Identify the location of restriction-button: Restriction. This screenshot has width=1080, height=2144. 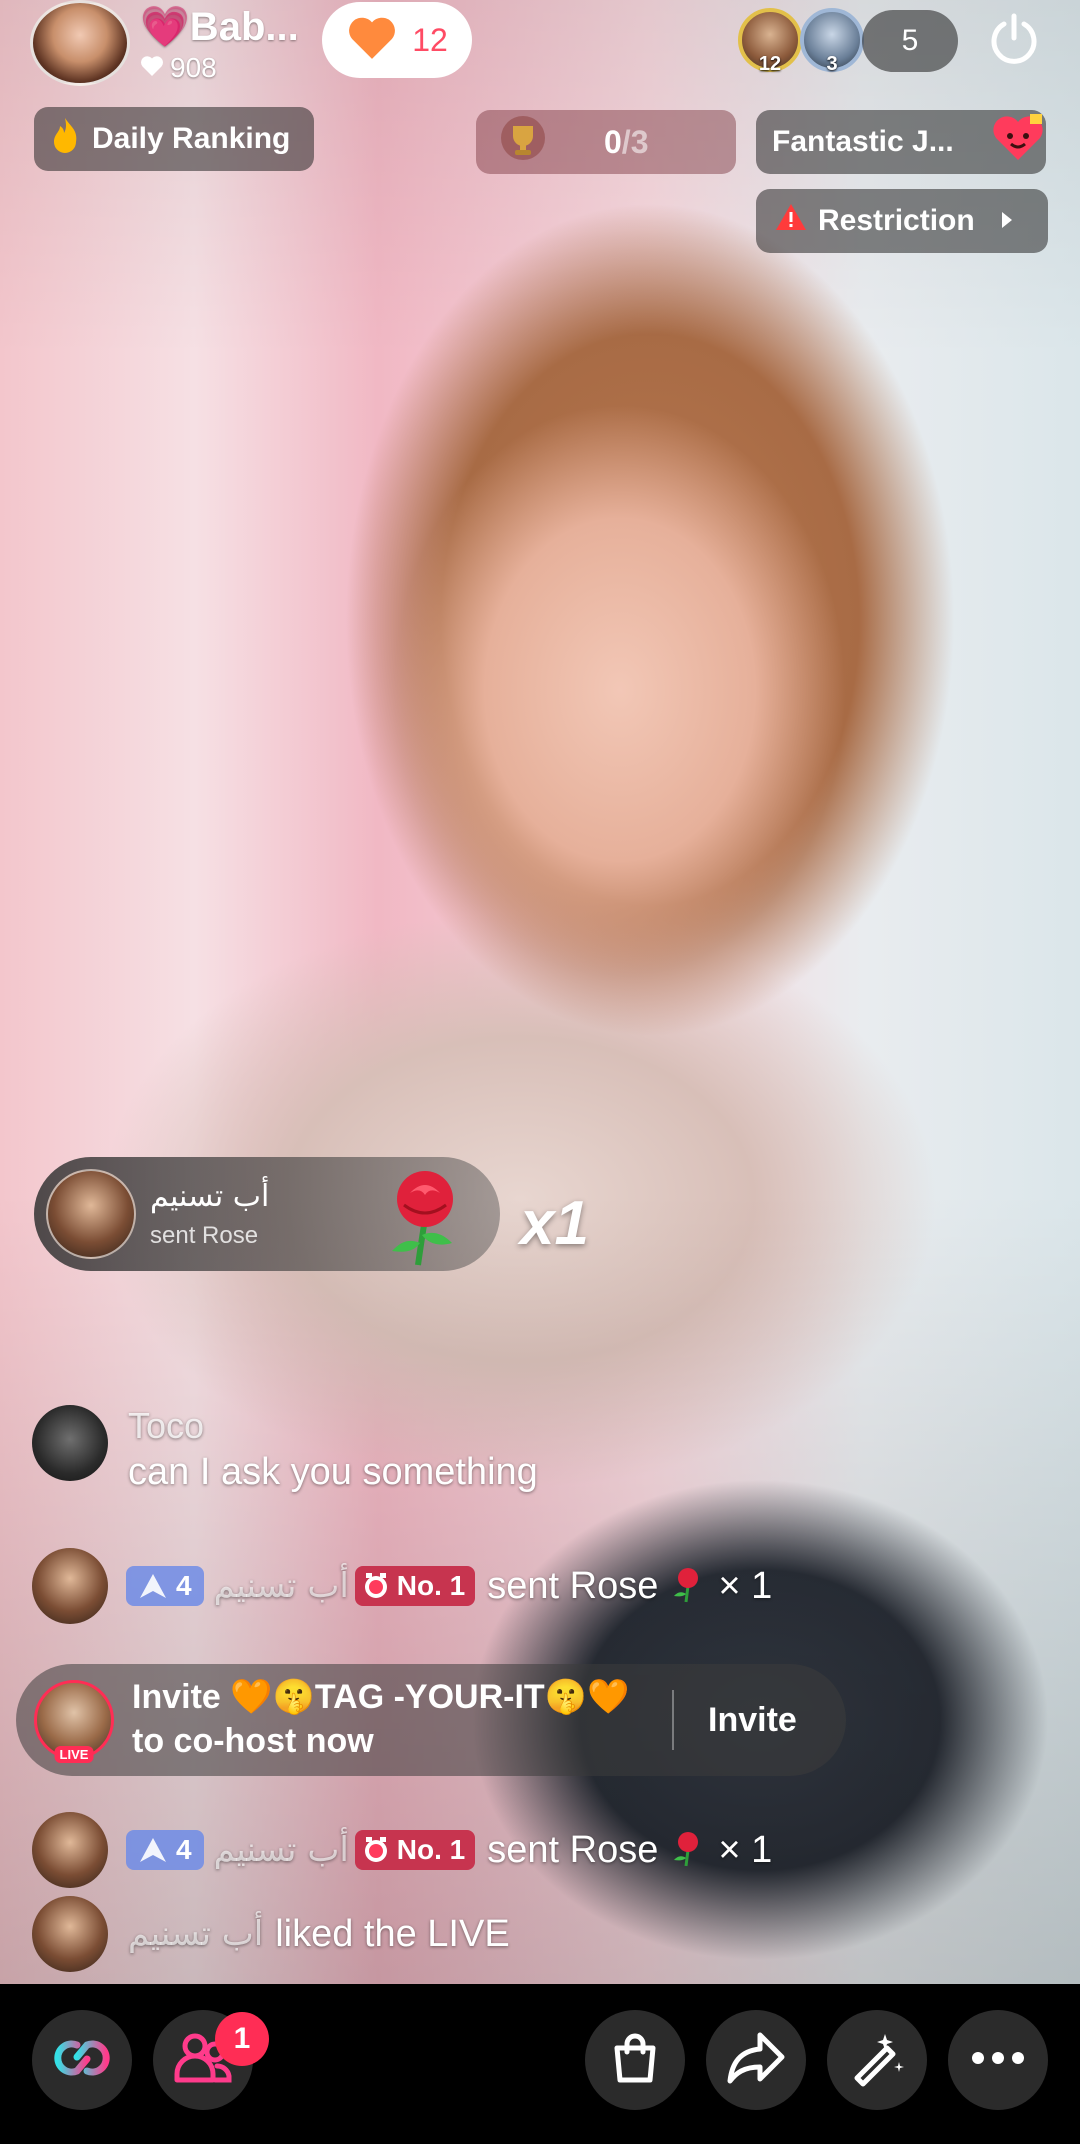
(902, 221).